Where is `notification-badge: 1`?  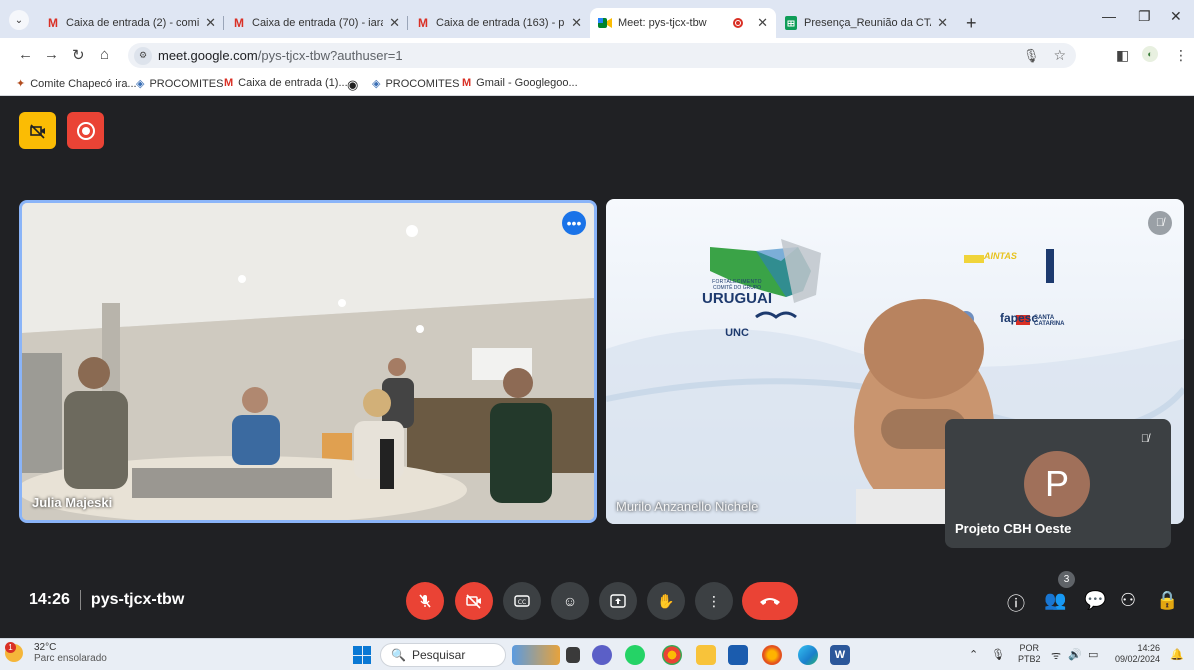 notification-badge: 1 is located at coordinates (10, 647).